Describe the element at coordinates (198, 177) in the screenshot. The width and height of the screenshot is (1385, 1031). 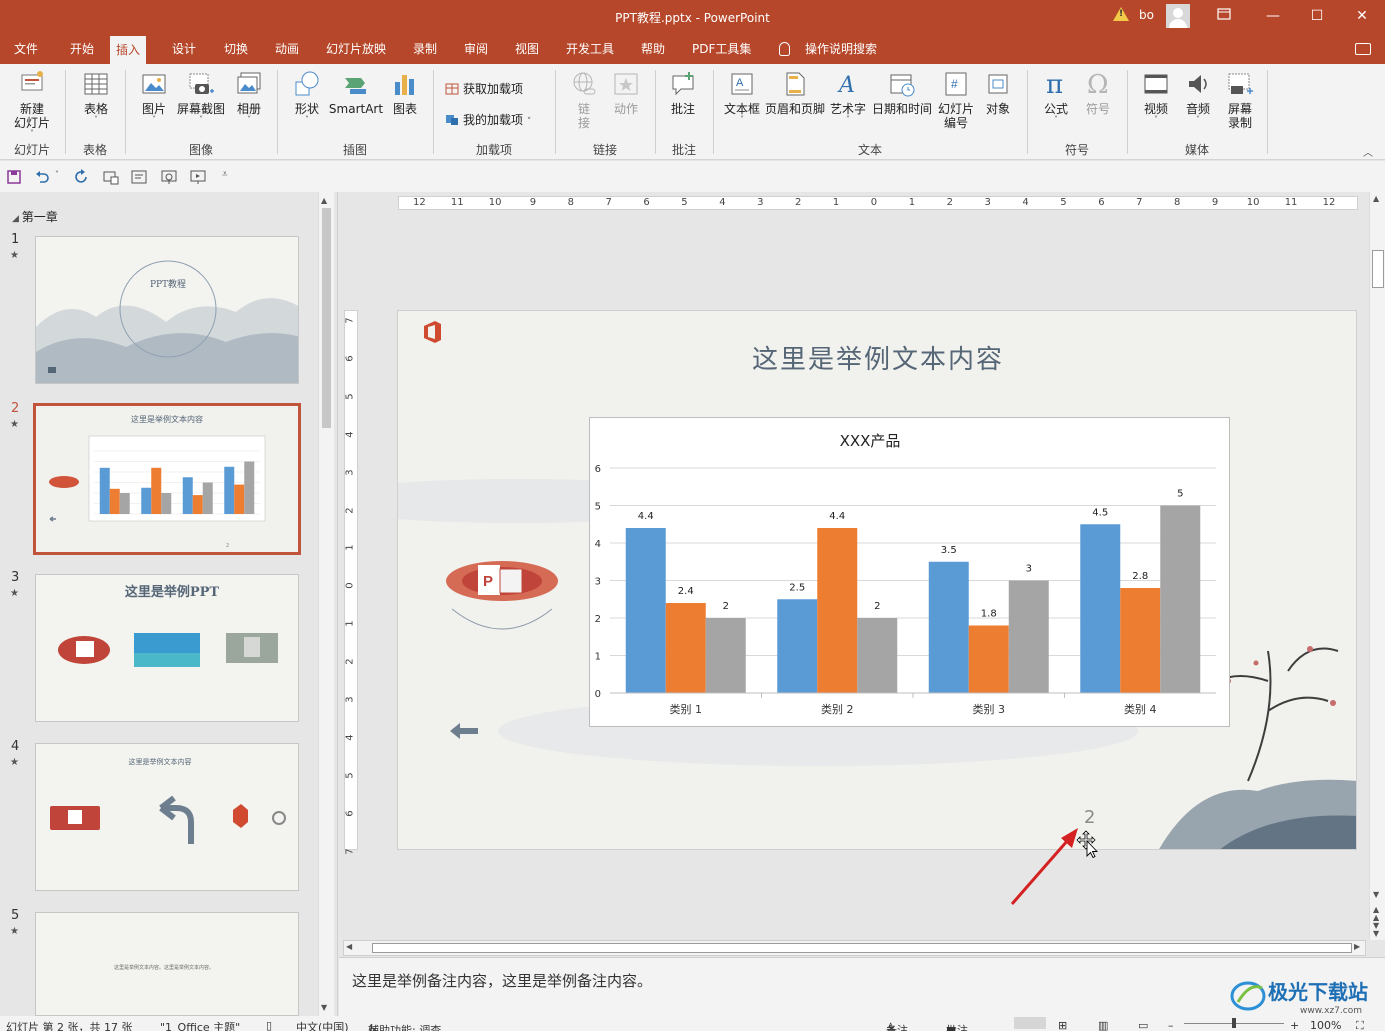
I see `slideshow-icon` at that location.